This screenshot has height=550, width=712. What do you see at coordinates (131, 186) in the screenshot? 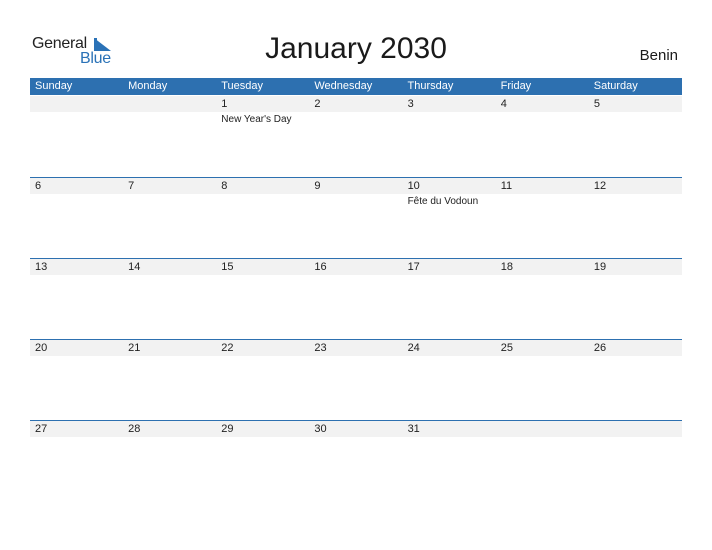
I see `day-number: 7` at bounding box center [131, 186].